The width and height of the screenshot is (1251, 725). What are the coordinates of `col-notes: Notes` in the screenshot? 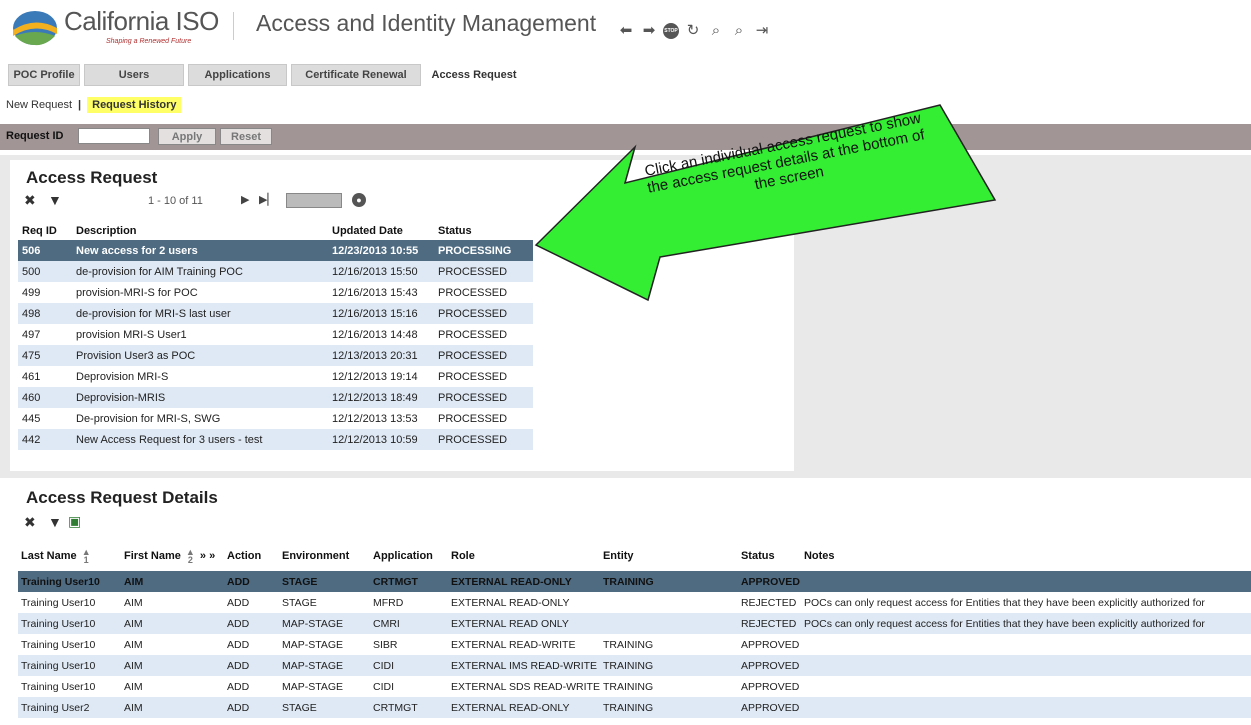 It's located at (1025, 556).